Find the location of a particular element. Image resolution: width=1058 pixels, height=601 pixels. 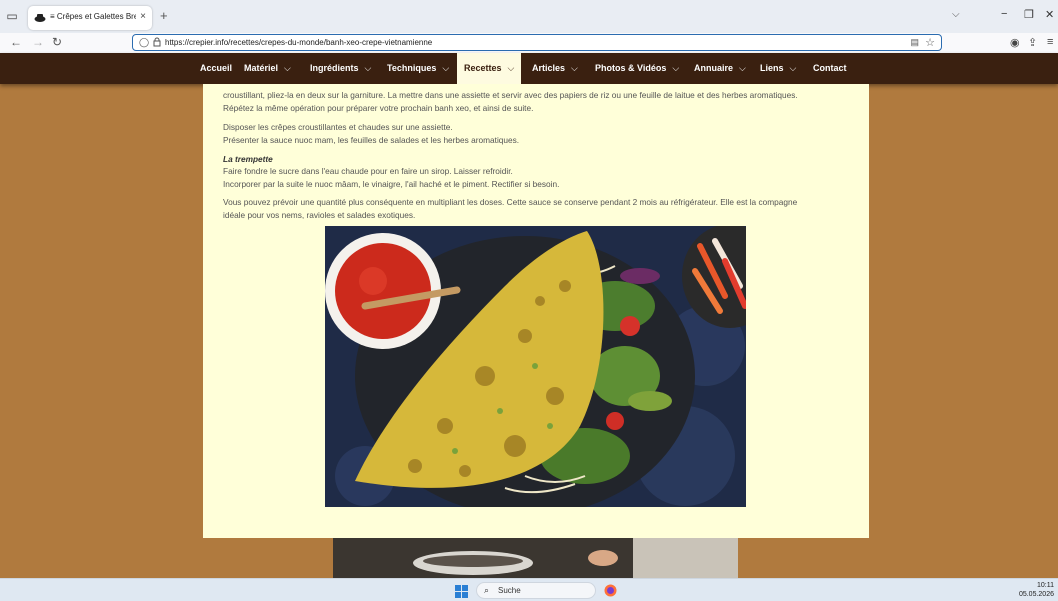

nav-ingredients: Ingrédients ⌵ is located at coordinates (340, 68).